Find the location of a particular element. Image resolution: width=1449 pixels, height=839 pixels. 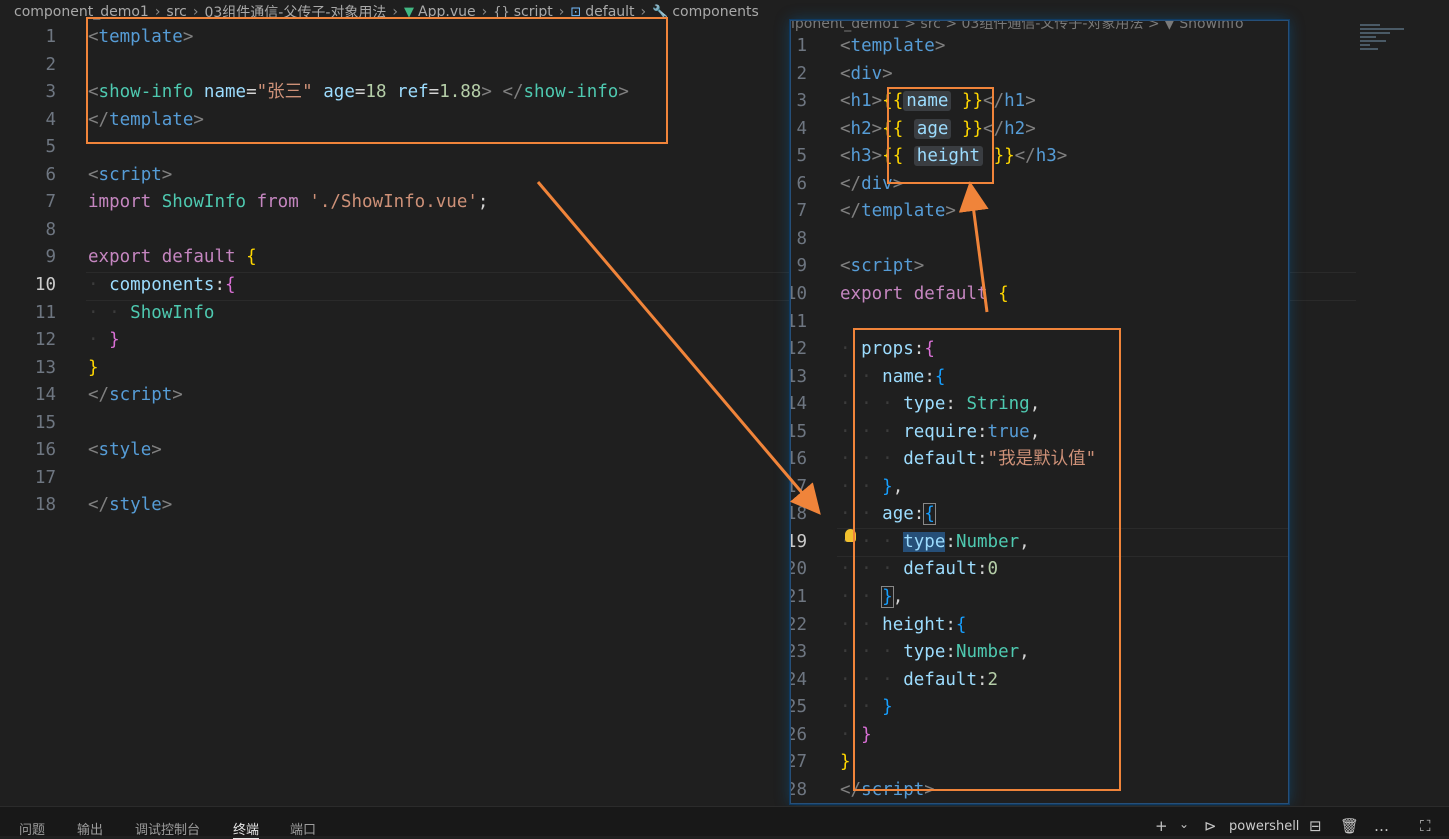

code-line: 10 export default { is located at coordinates (1039, 295).